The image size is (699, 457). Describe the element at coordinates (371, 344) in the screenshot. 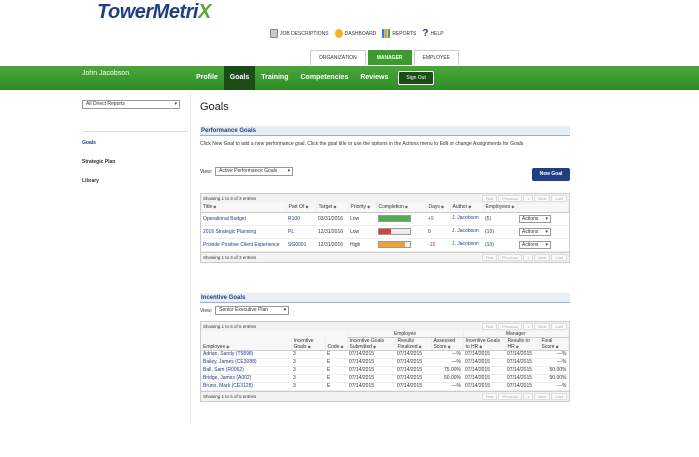

I see `col-goals-submitted: Incentive Goals Submitted◆` at that location.